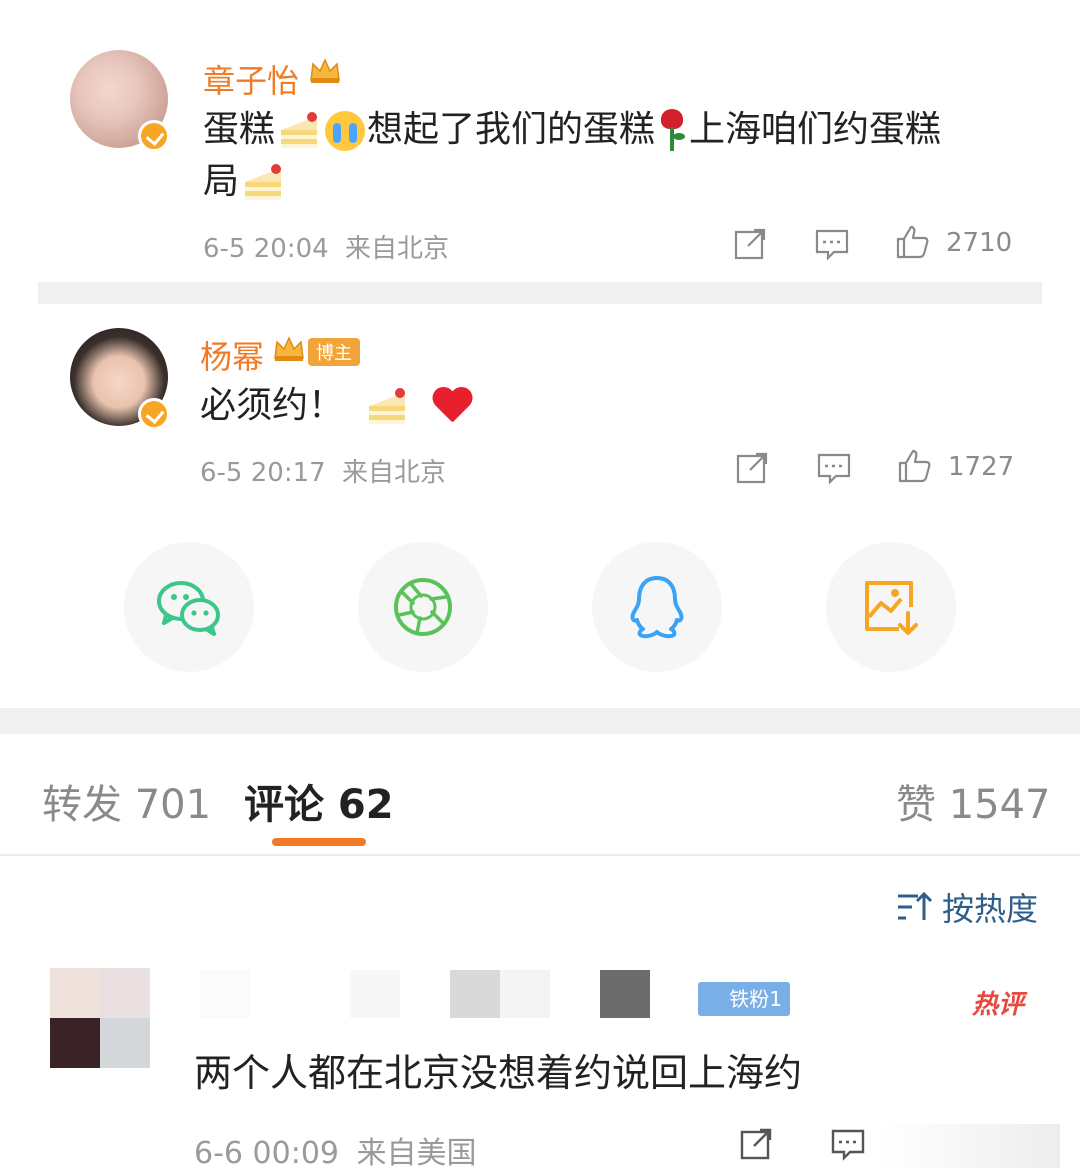  I want to click on vip-crown-icon, so click(289, 350).